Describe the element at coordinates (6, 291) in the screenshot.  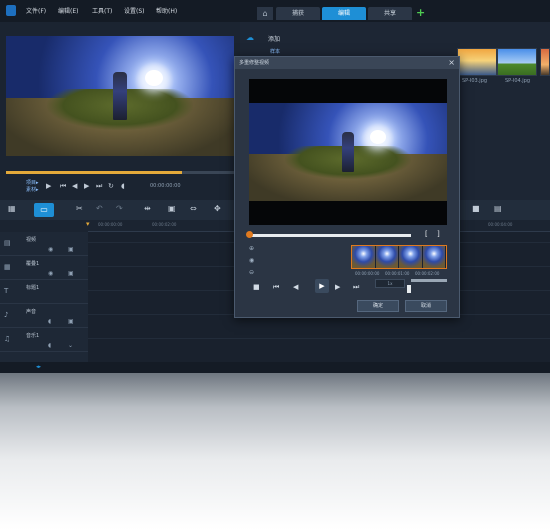
I see `title-icon: T` at that location.